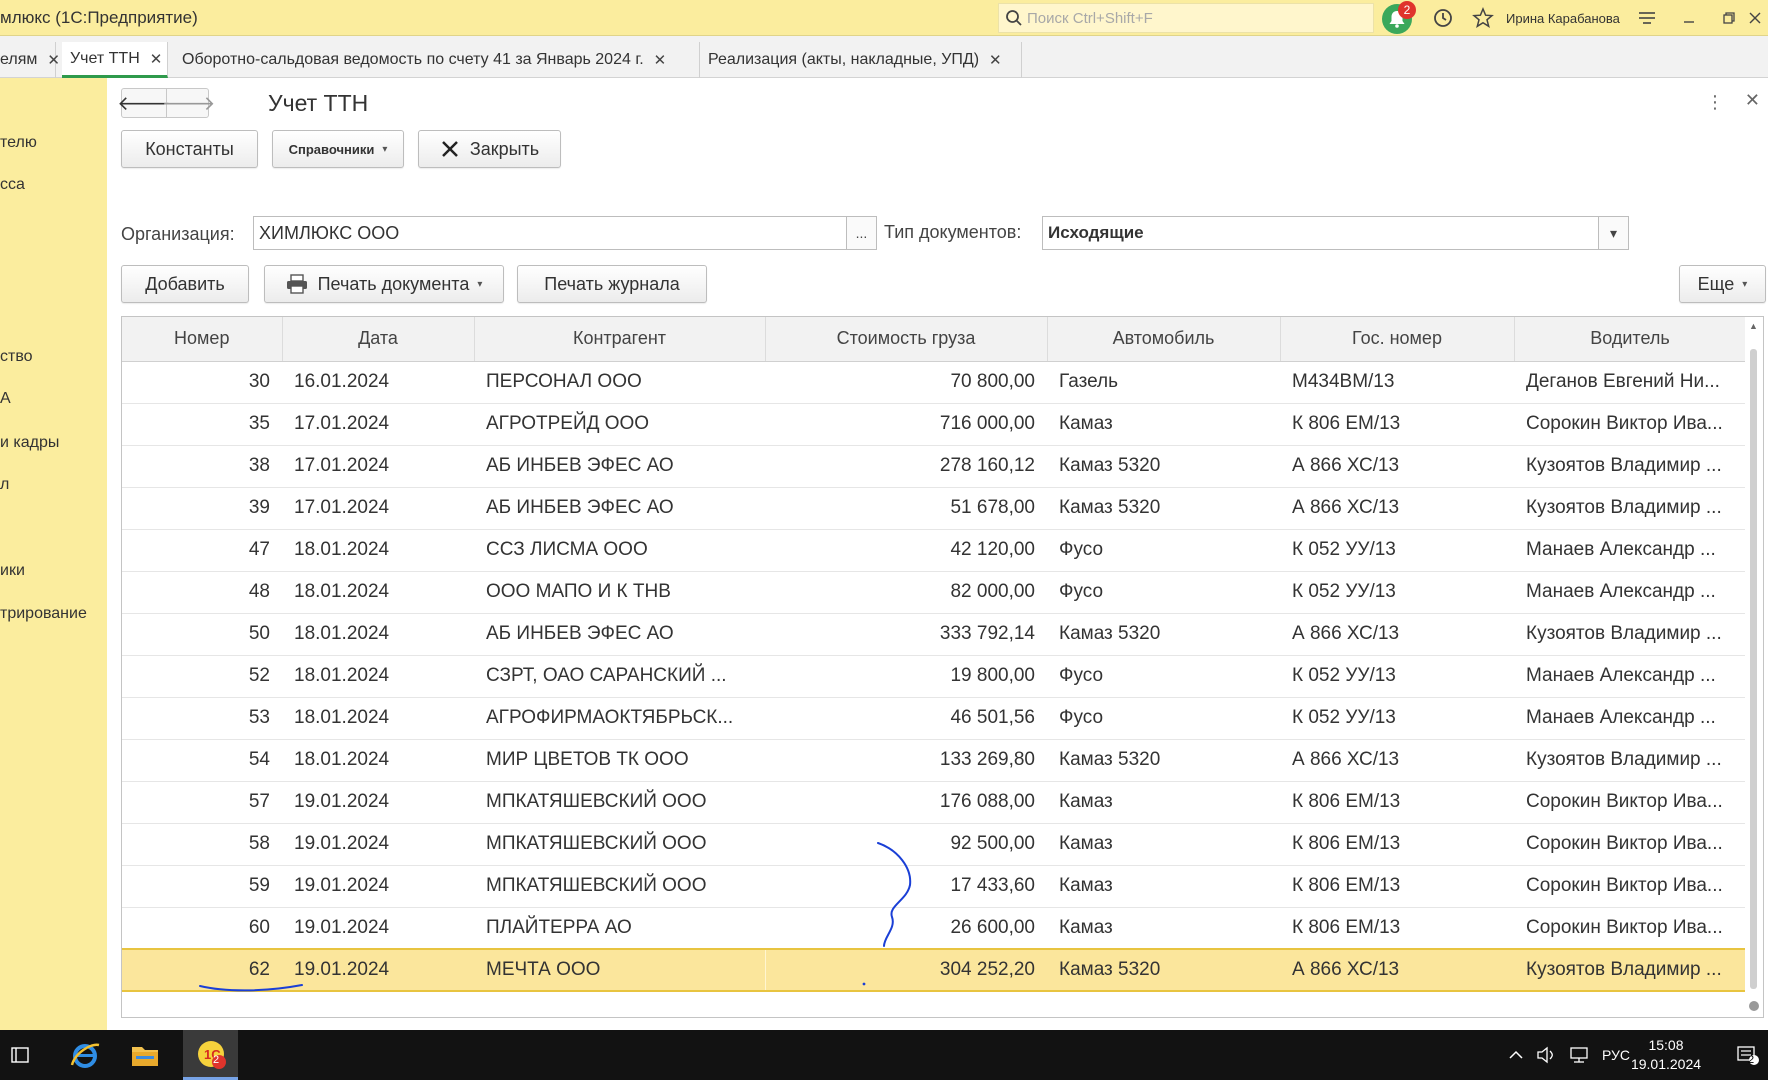 This screenshot has height=1080, width=1768. What do you see at coordinates (884, 1055) in the screenshot?
I see `taskbar: 1С 2 РУС 15:08 19.01.2024 2` at bounding box center [884, 1055].